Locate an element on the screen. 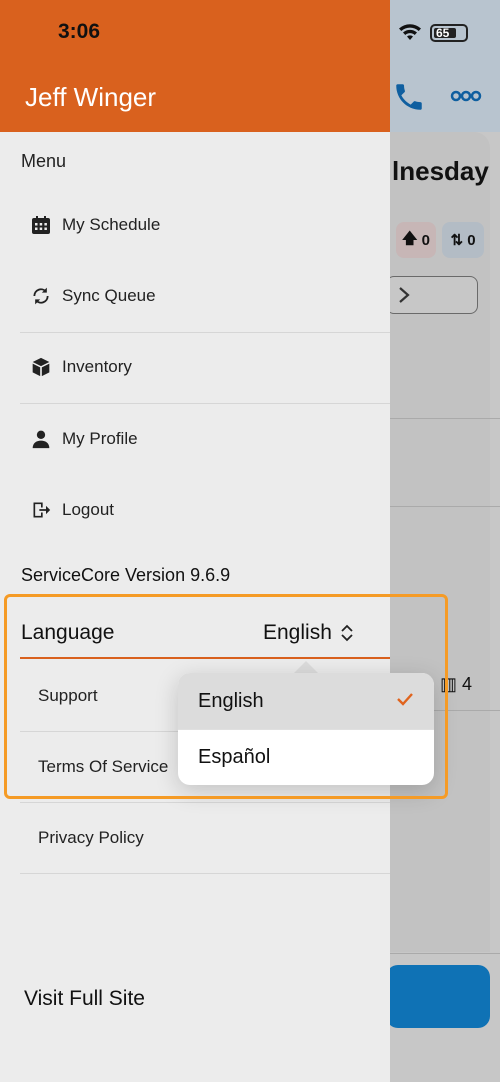 The image size is (500, 1082). battery-icon: 65 is located at coordinates (449, 33).